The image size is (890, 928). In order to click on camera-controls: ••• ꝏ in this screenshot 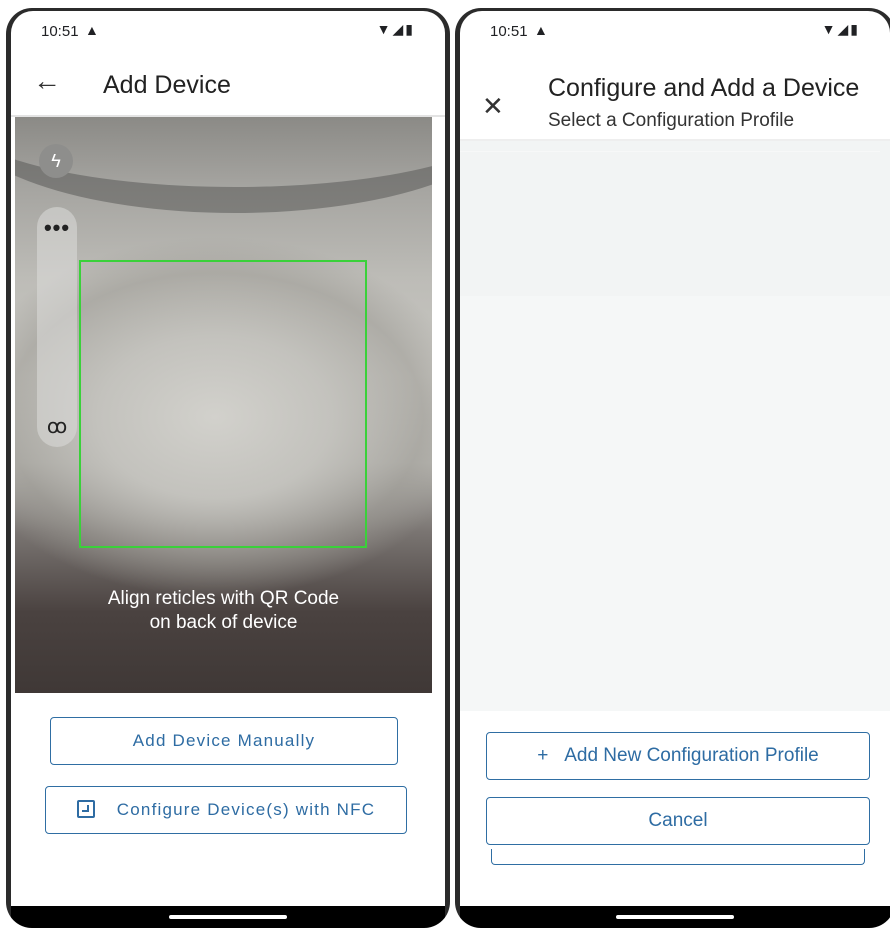, I will do `click(57, 327)`.